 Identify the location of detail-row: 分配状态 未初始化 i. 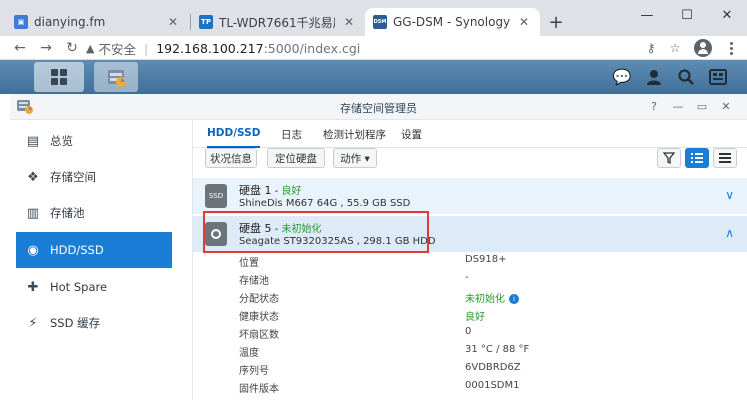
(470, 299).